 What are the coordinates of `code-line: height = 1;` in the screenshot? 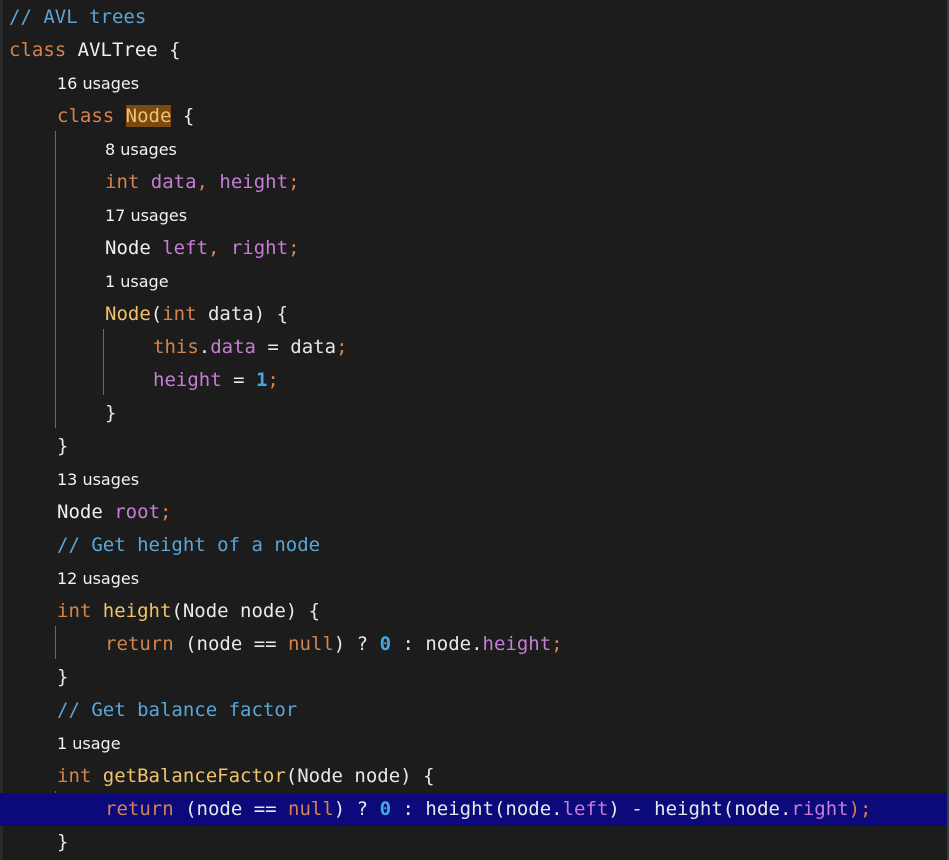 It's located at (474, 380).